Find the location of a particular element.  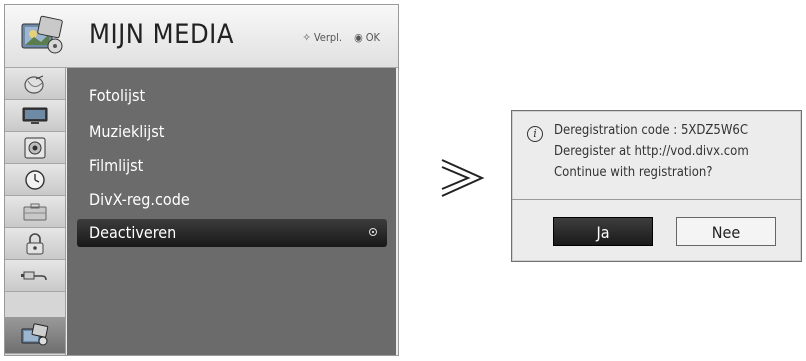

sidebar-item-my-media is located at coordinates (35, 335).